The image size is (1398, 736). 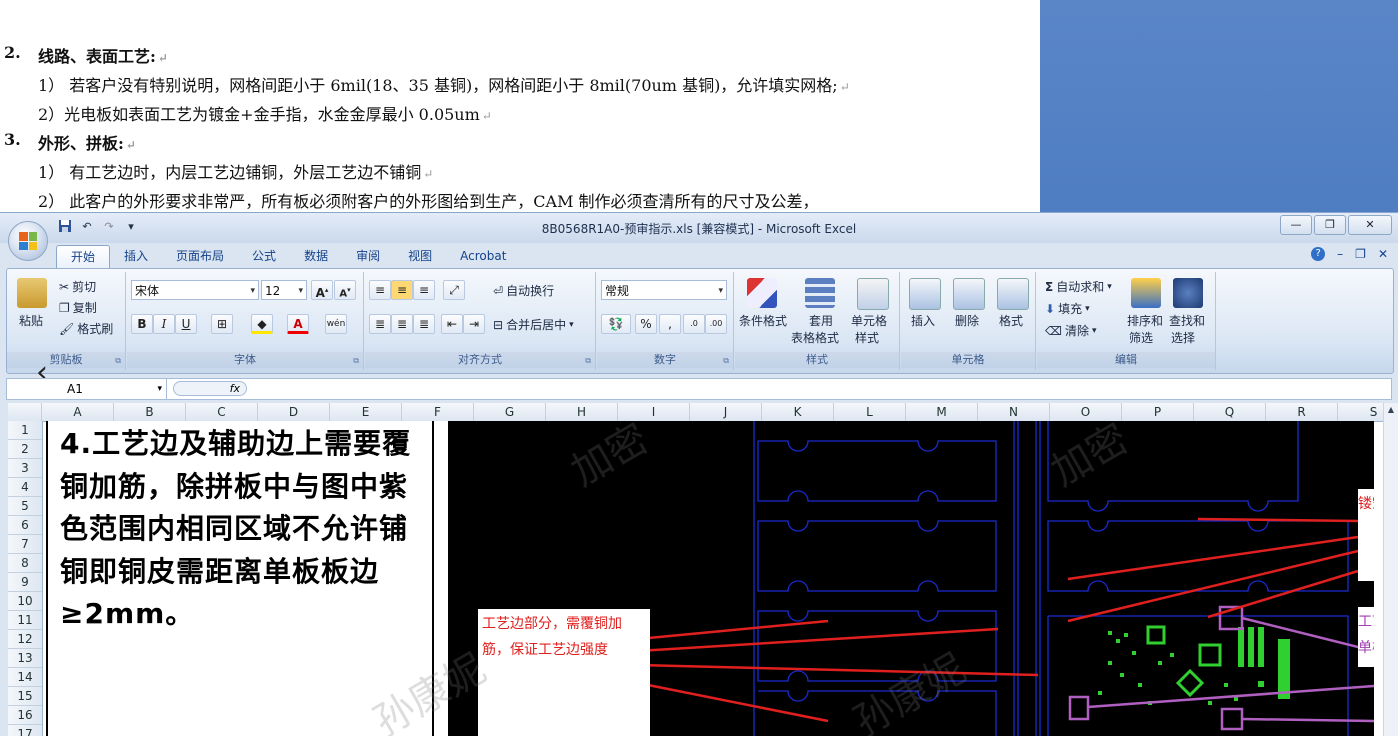 I want to click on autosum-button: Σ 自动求和 ▾, so click(x=1078, y=286).